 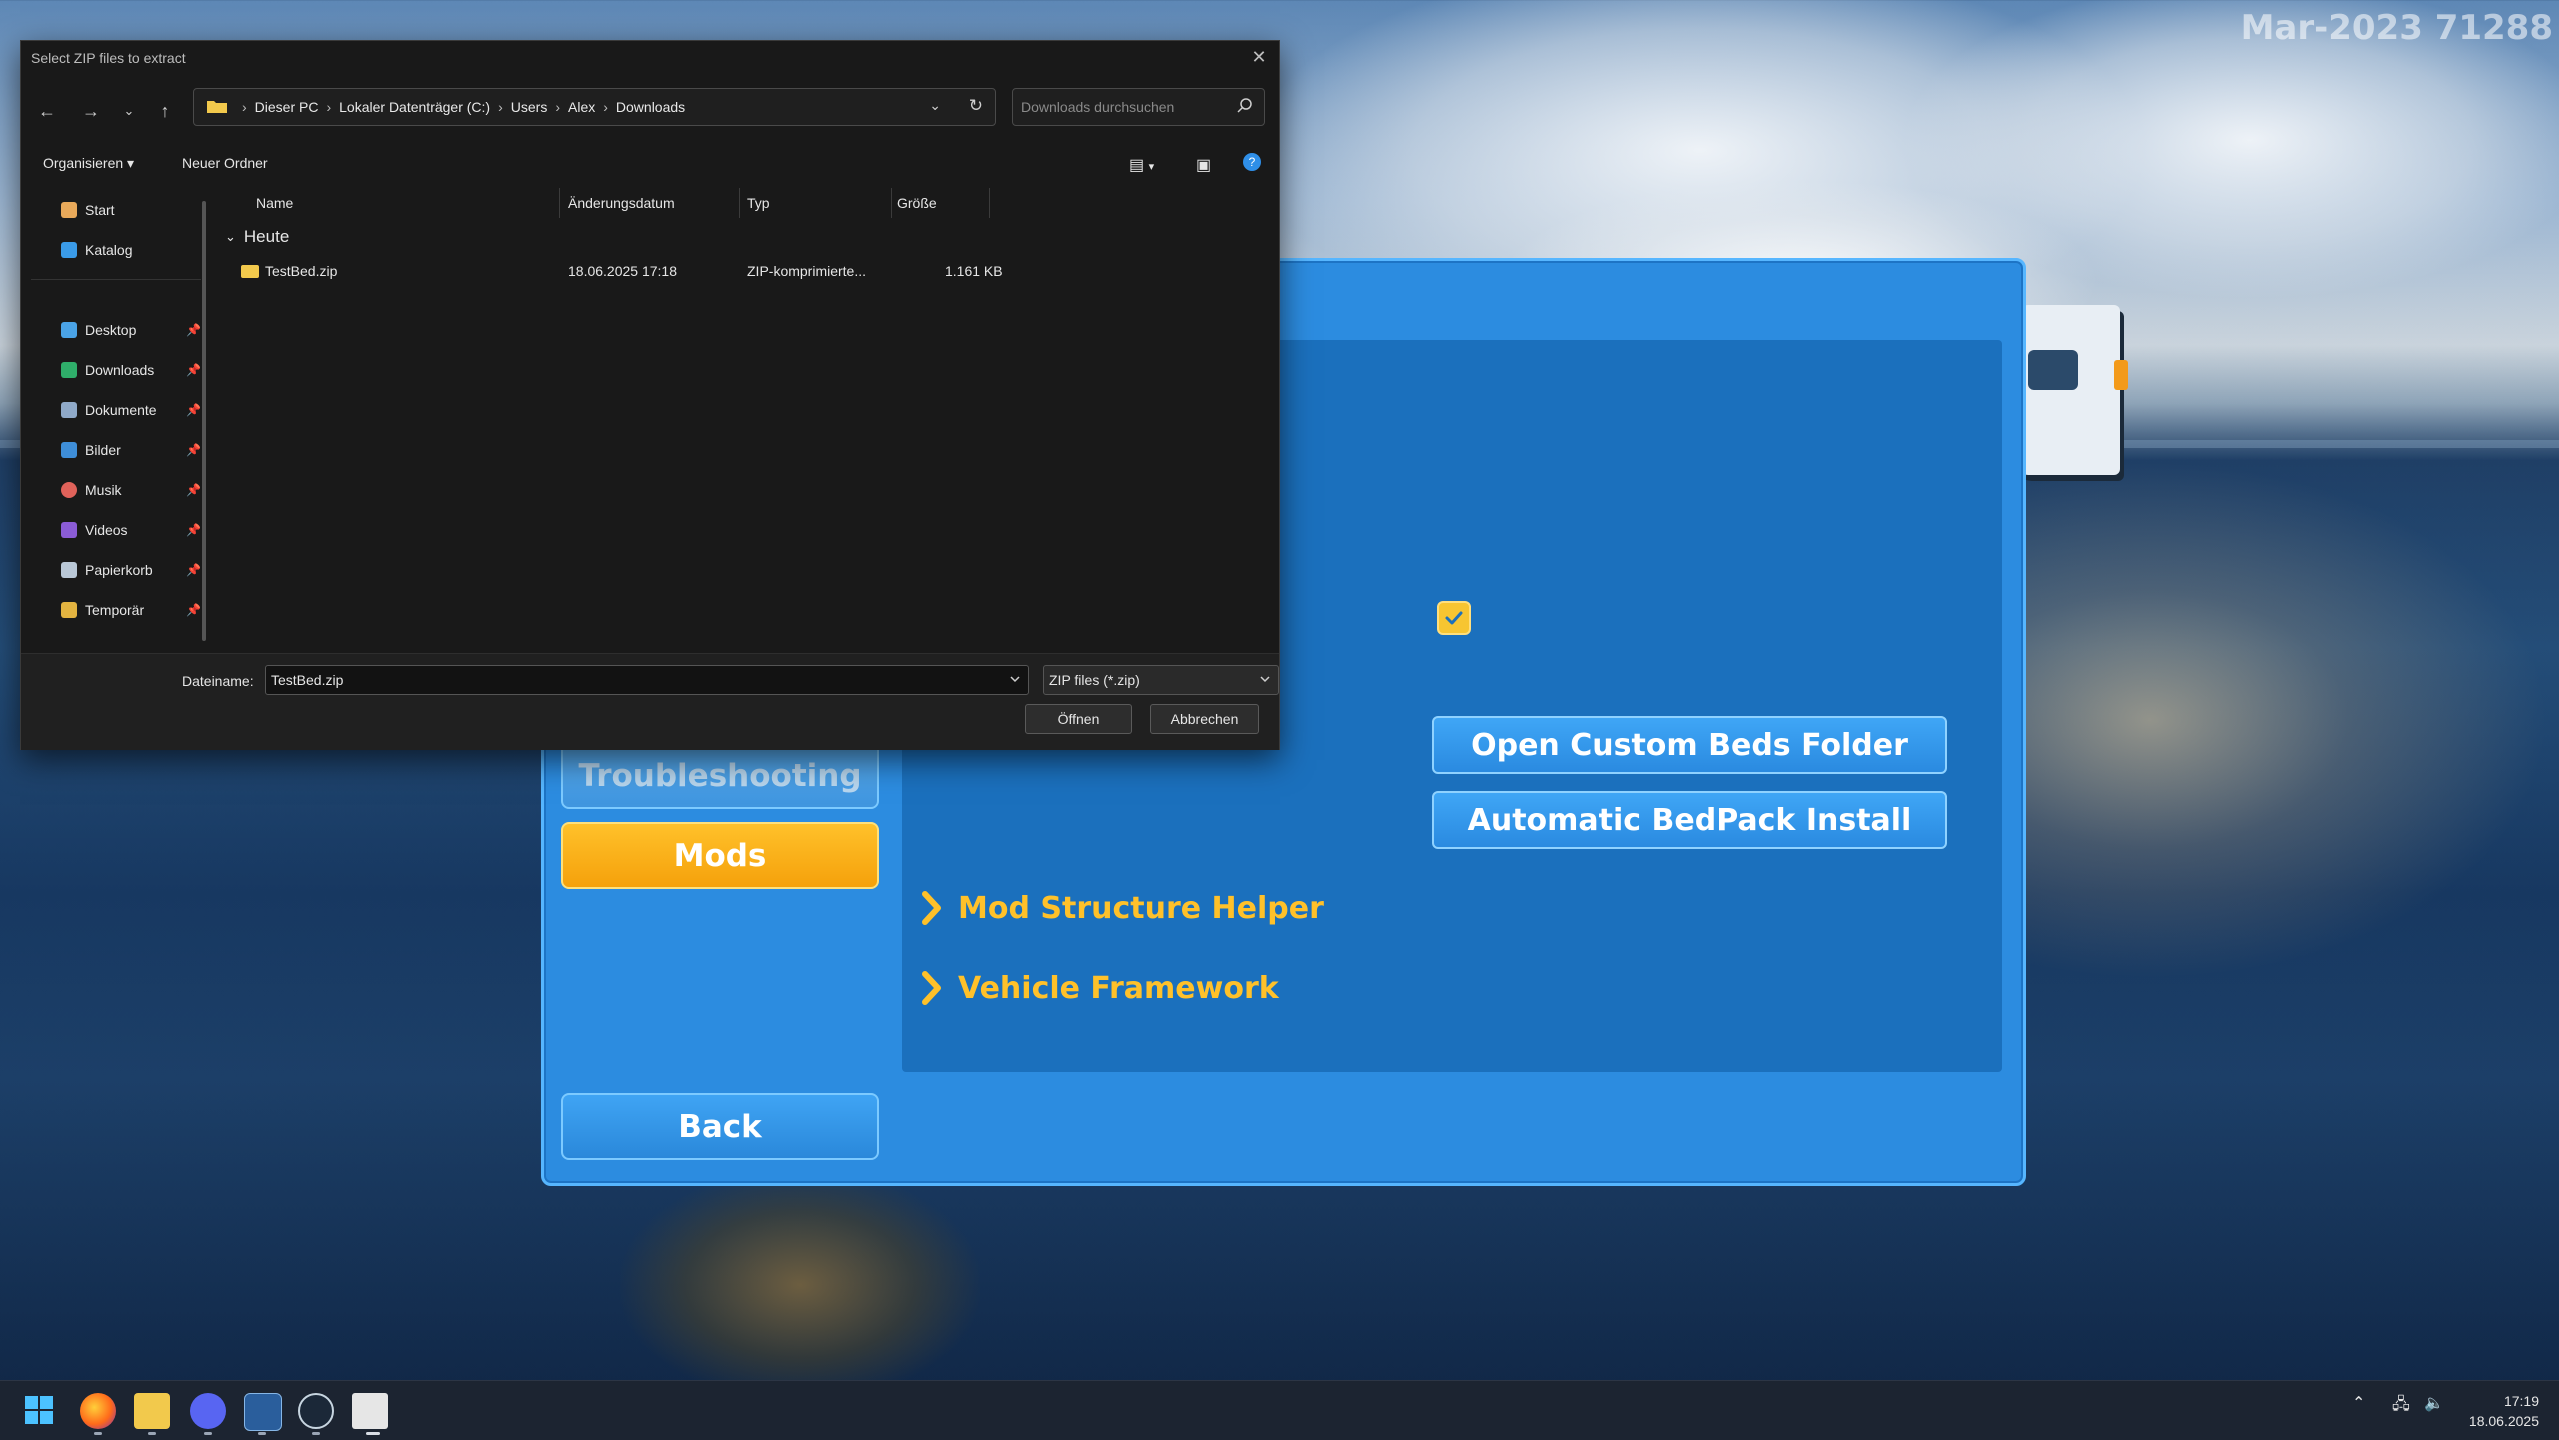 I want to click on back-arrow-icon: ←, so click(x=47, y=111).